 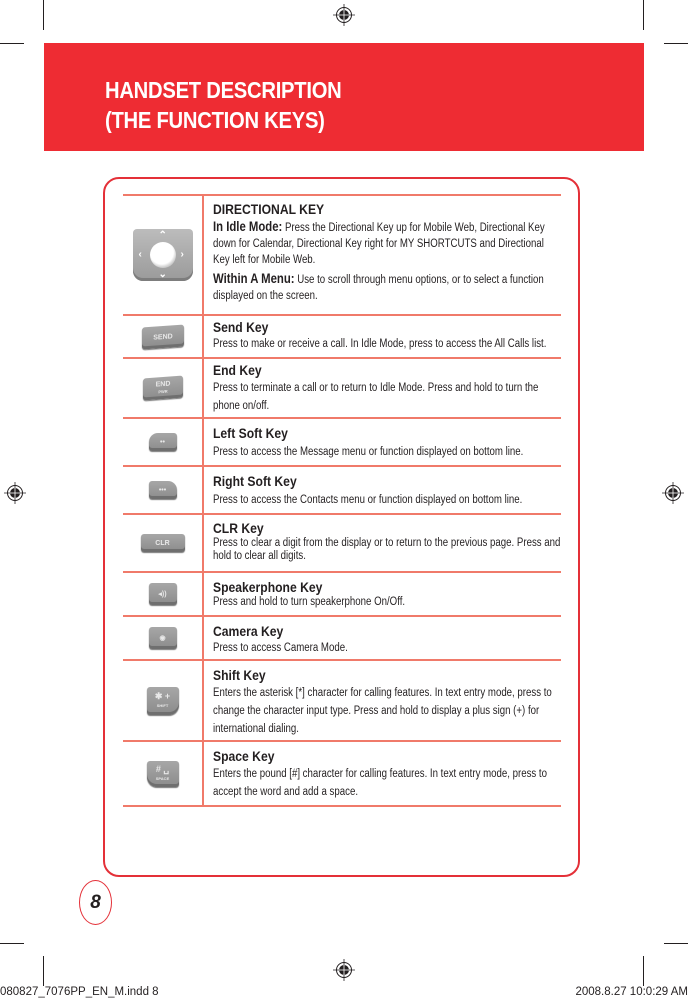 I want to click on left-soft-key-icon: ••, so click(x=162, y=442).